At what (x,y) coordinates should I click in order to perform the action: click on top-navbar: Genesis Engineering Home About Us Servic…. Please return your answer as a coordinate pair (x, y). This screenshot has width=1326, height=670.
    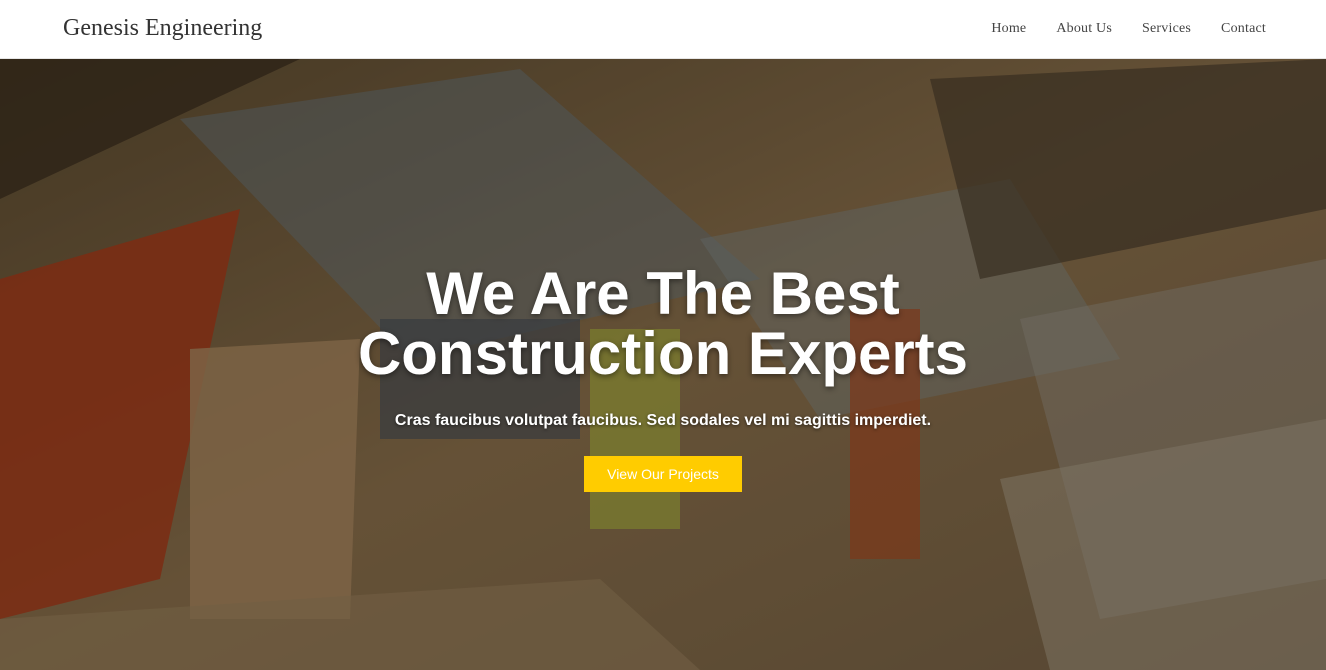
    Looking at the image, I should click on (663, 29).